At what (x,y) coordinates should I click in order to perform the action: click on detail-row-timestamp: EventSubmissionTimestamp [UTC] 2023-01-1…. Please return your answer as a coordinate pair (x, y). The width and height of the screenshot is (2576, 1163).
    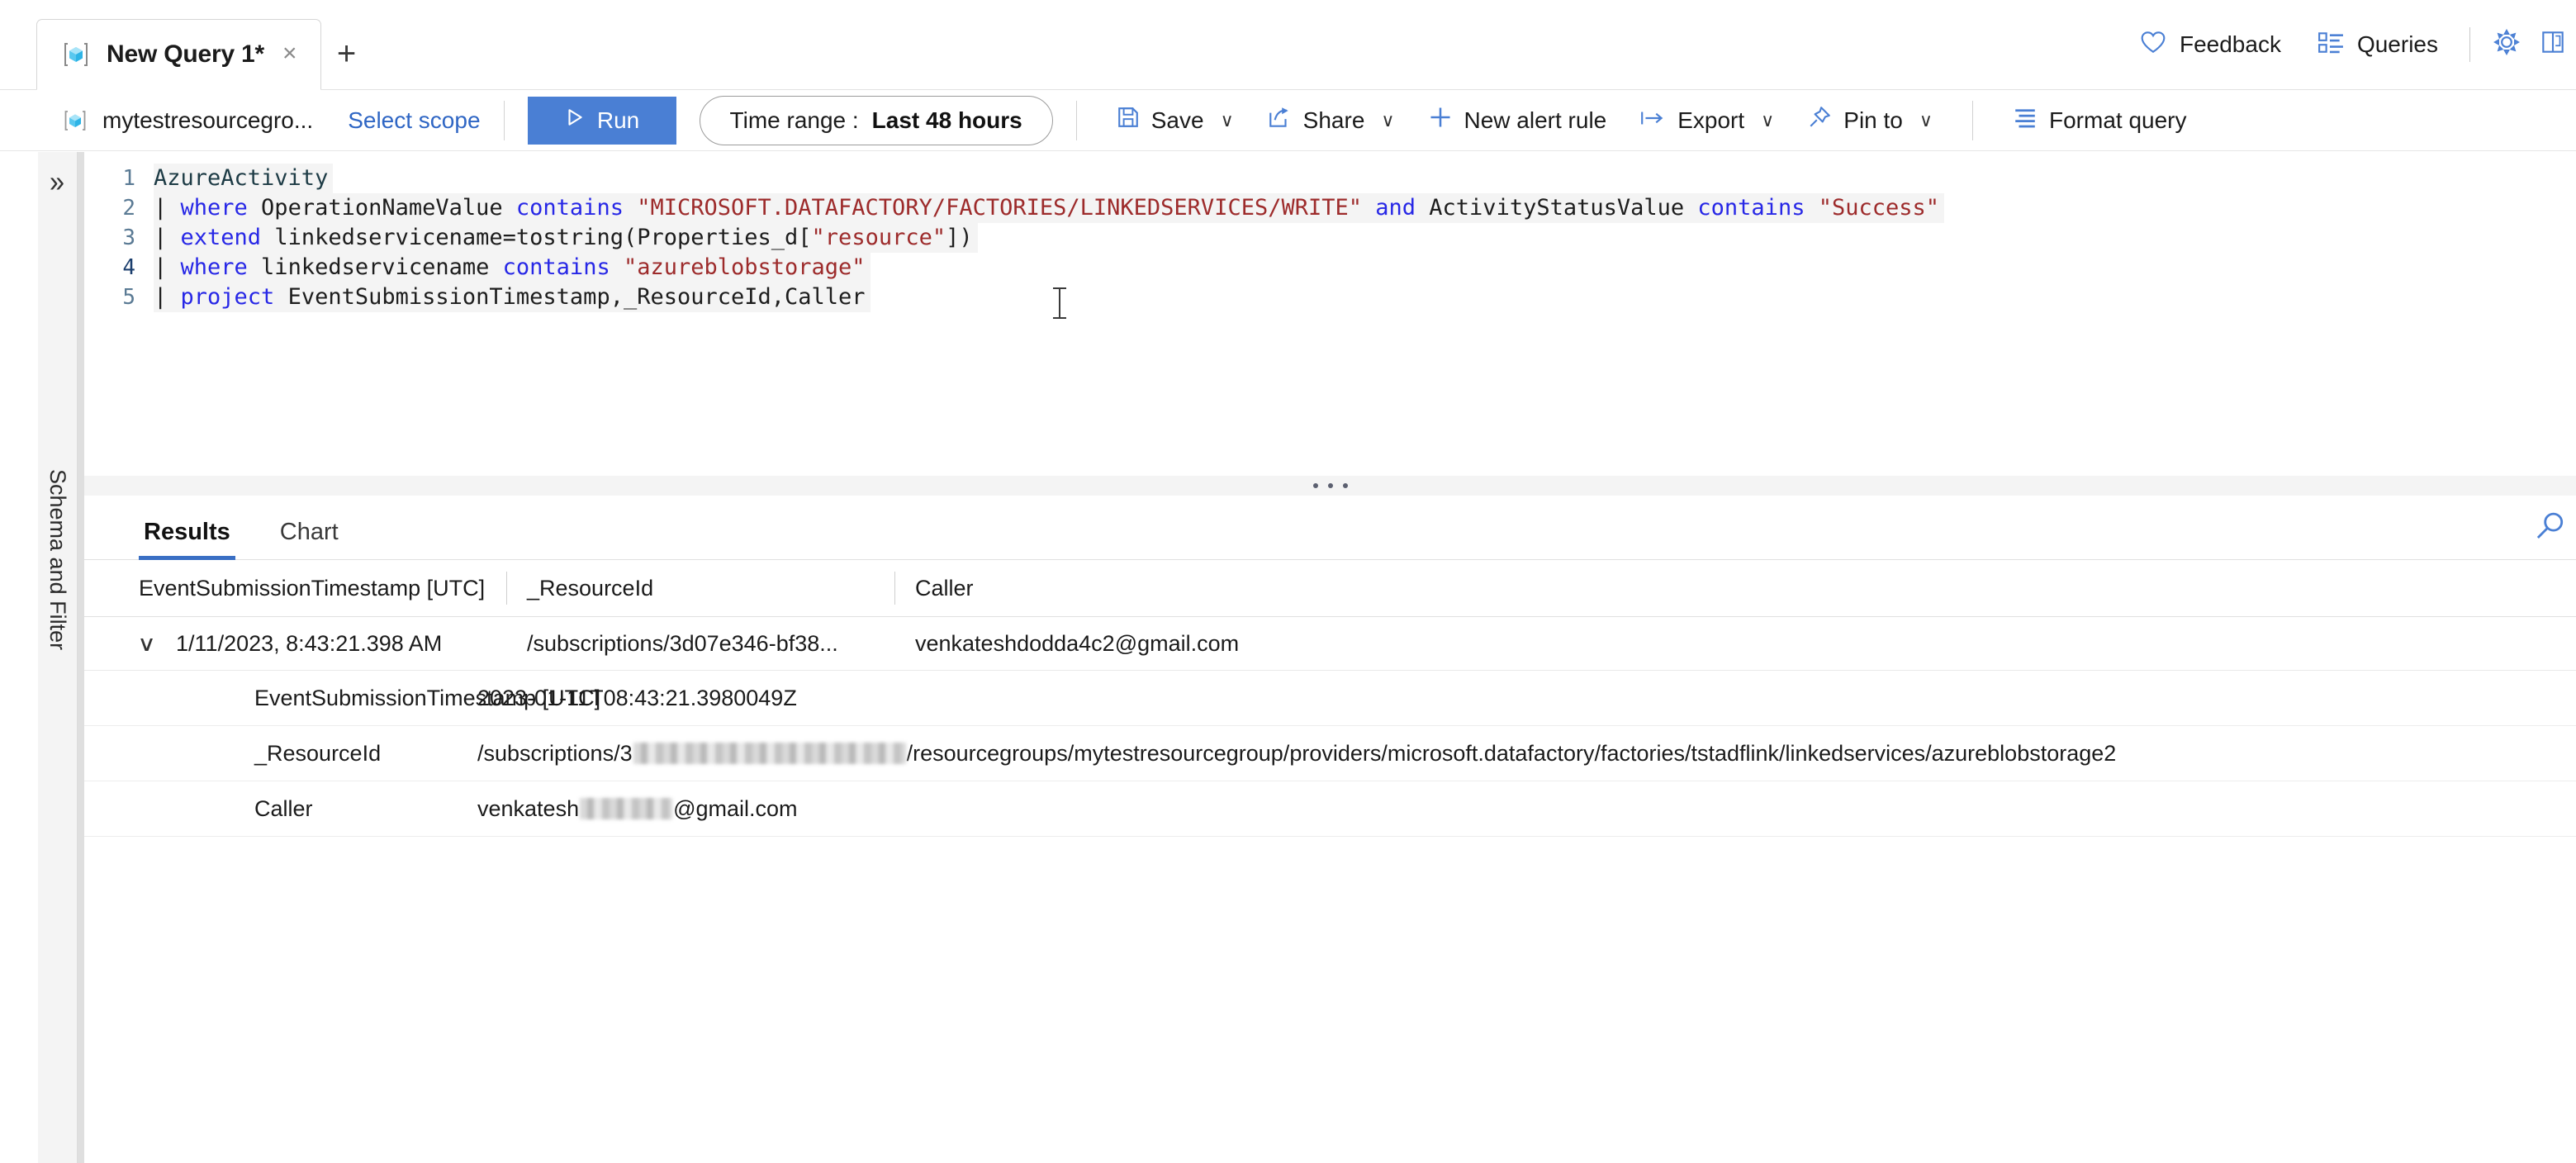
    Looking at the image, I should click on (1330, 698).